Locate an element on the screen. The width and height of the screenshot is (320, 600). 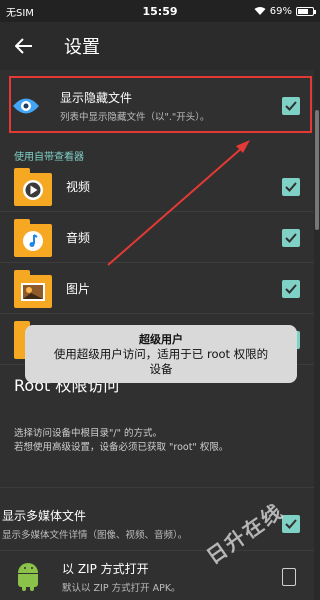
app-bar: 设置 is located at coordinates (160, 46).